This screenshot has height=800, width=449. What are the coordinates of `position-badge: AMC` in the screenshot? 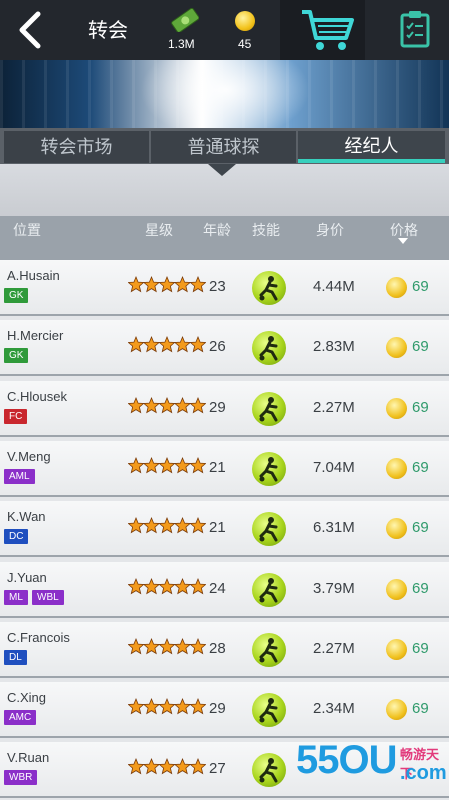 It's located at (20, 718).